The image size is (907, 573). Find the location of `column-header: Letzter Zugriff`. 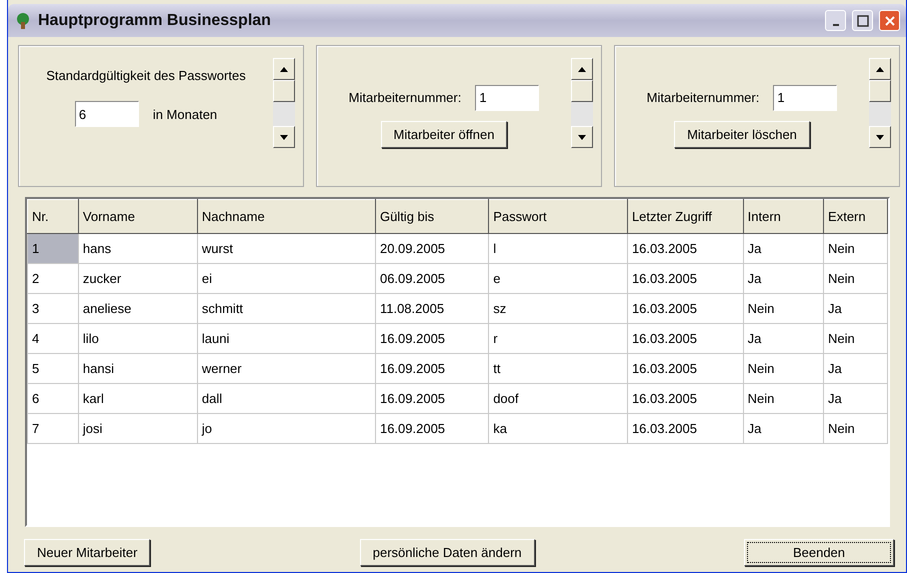

column-header: Letzter Zugriff is located at coordinates (685, 217).